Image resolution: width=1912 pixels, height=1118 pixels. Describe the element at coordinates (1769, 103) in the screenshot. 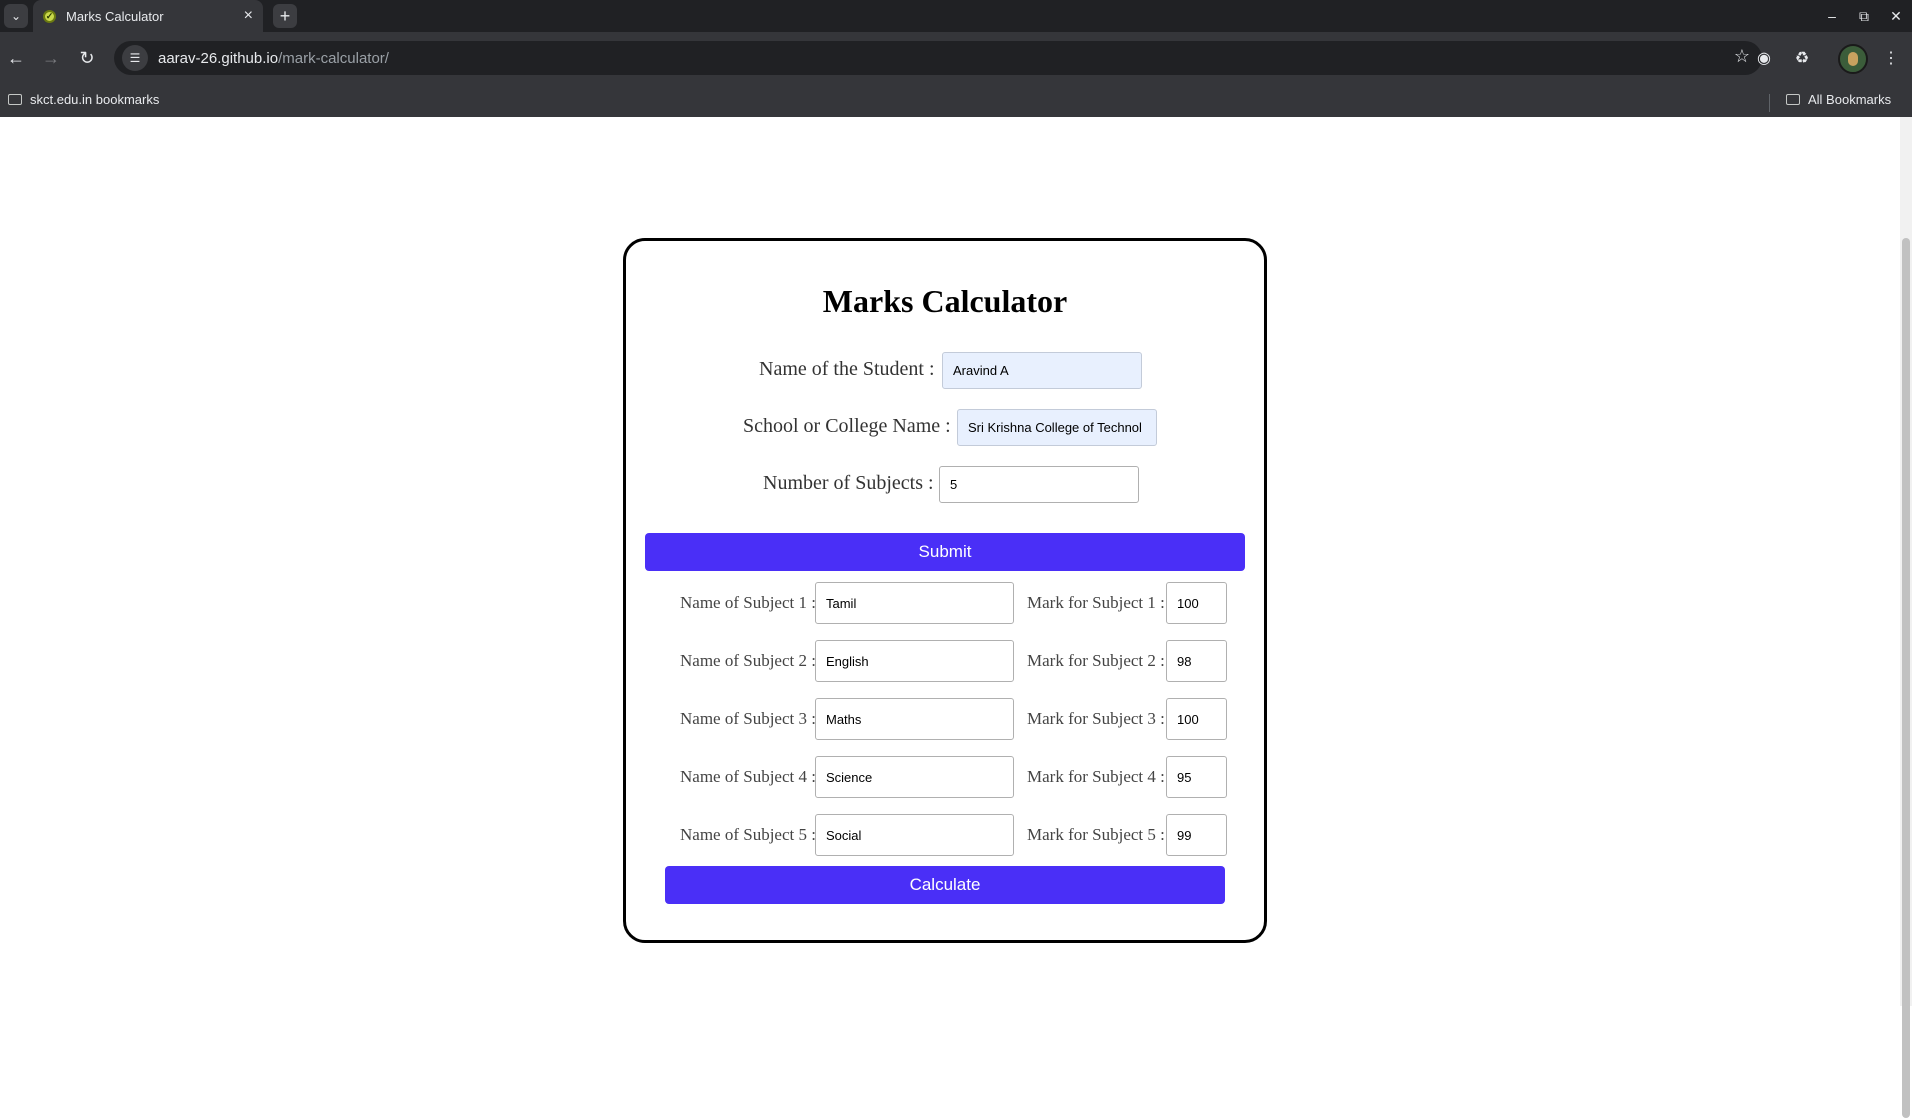

I see `bookmarks-divider` at that location.